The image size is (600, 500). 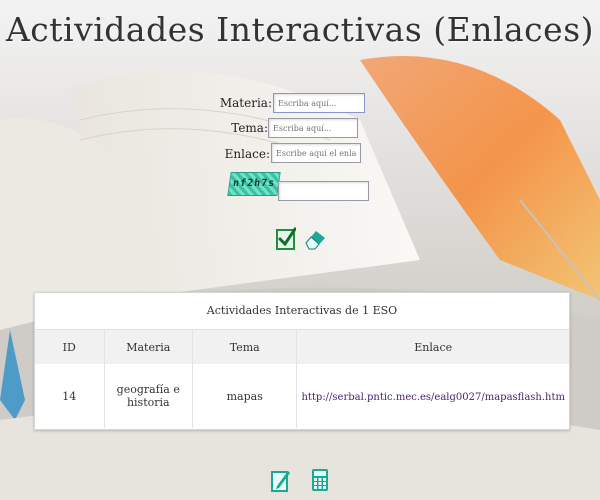 What do you see at coordinates (316, 153) in the screenshot?
I see `enlace-input` at bounding box center [316, 153].